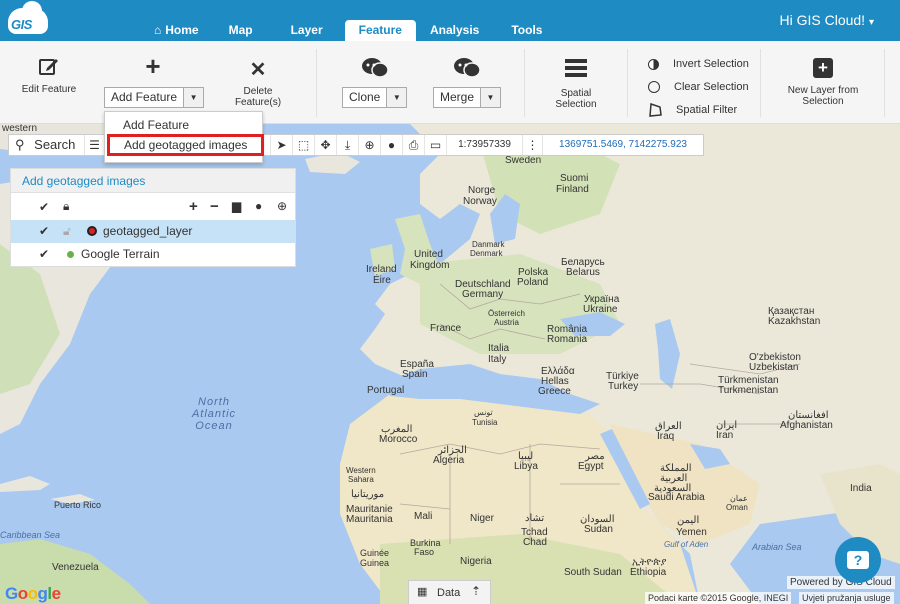  What do you see at coordinates (236, 206) in the screenshot?
I see `folder-icon: ▆` at bounding box center [236, 206].